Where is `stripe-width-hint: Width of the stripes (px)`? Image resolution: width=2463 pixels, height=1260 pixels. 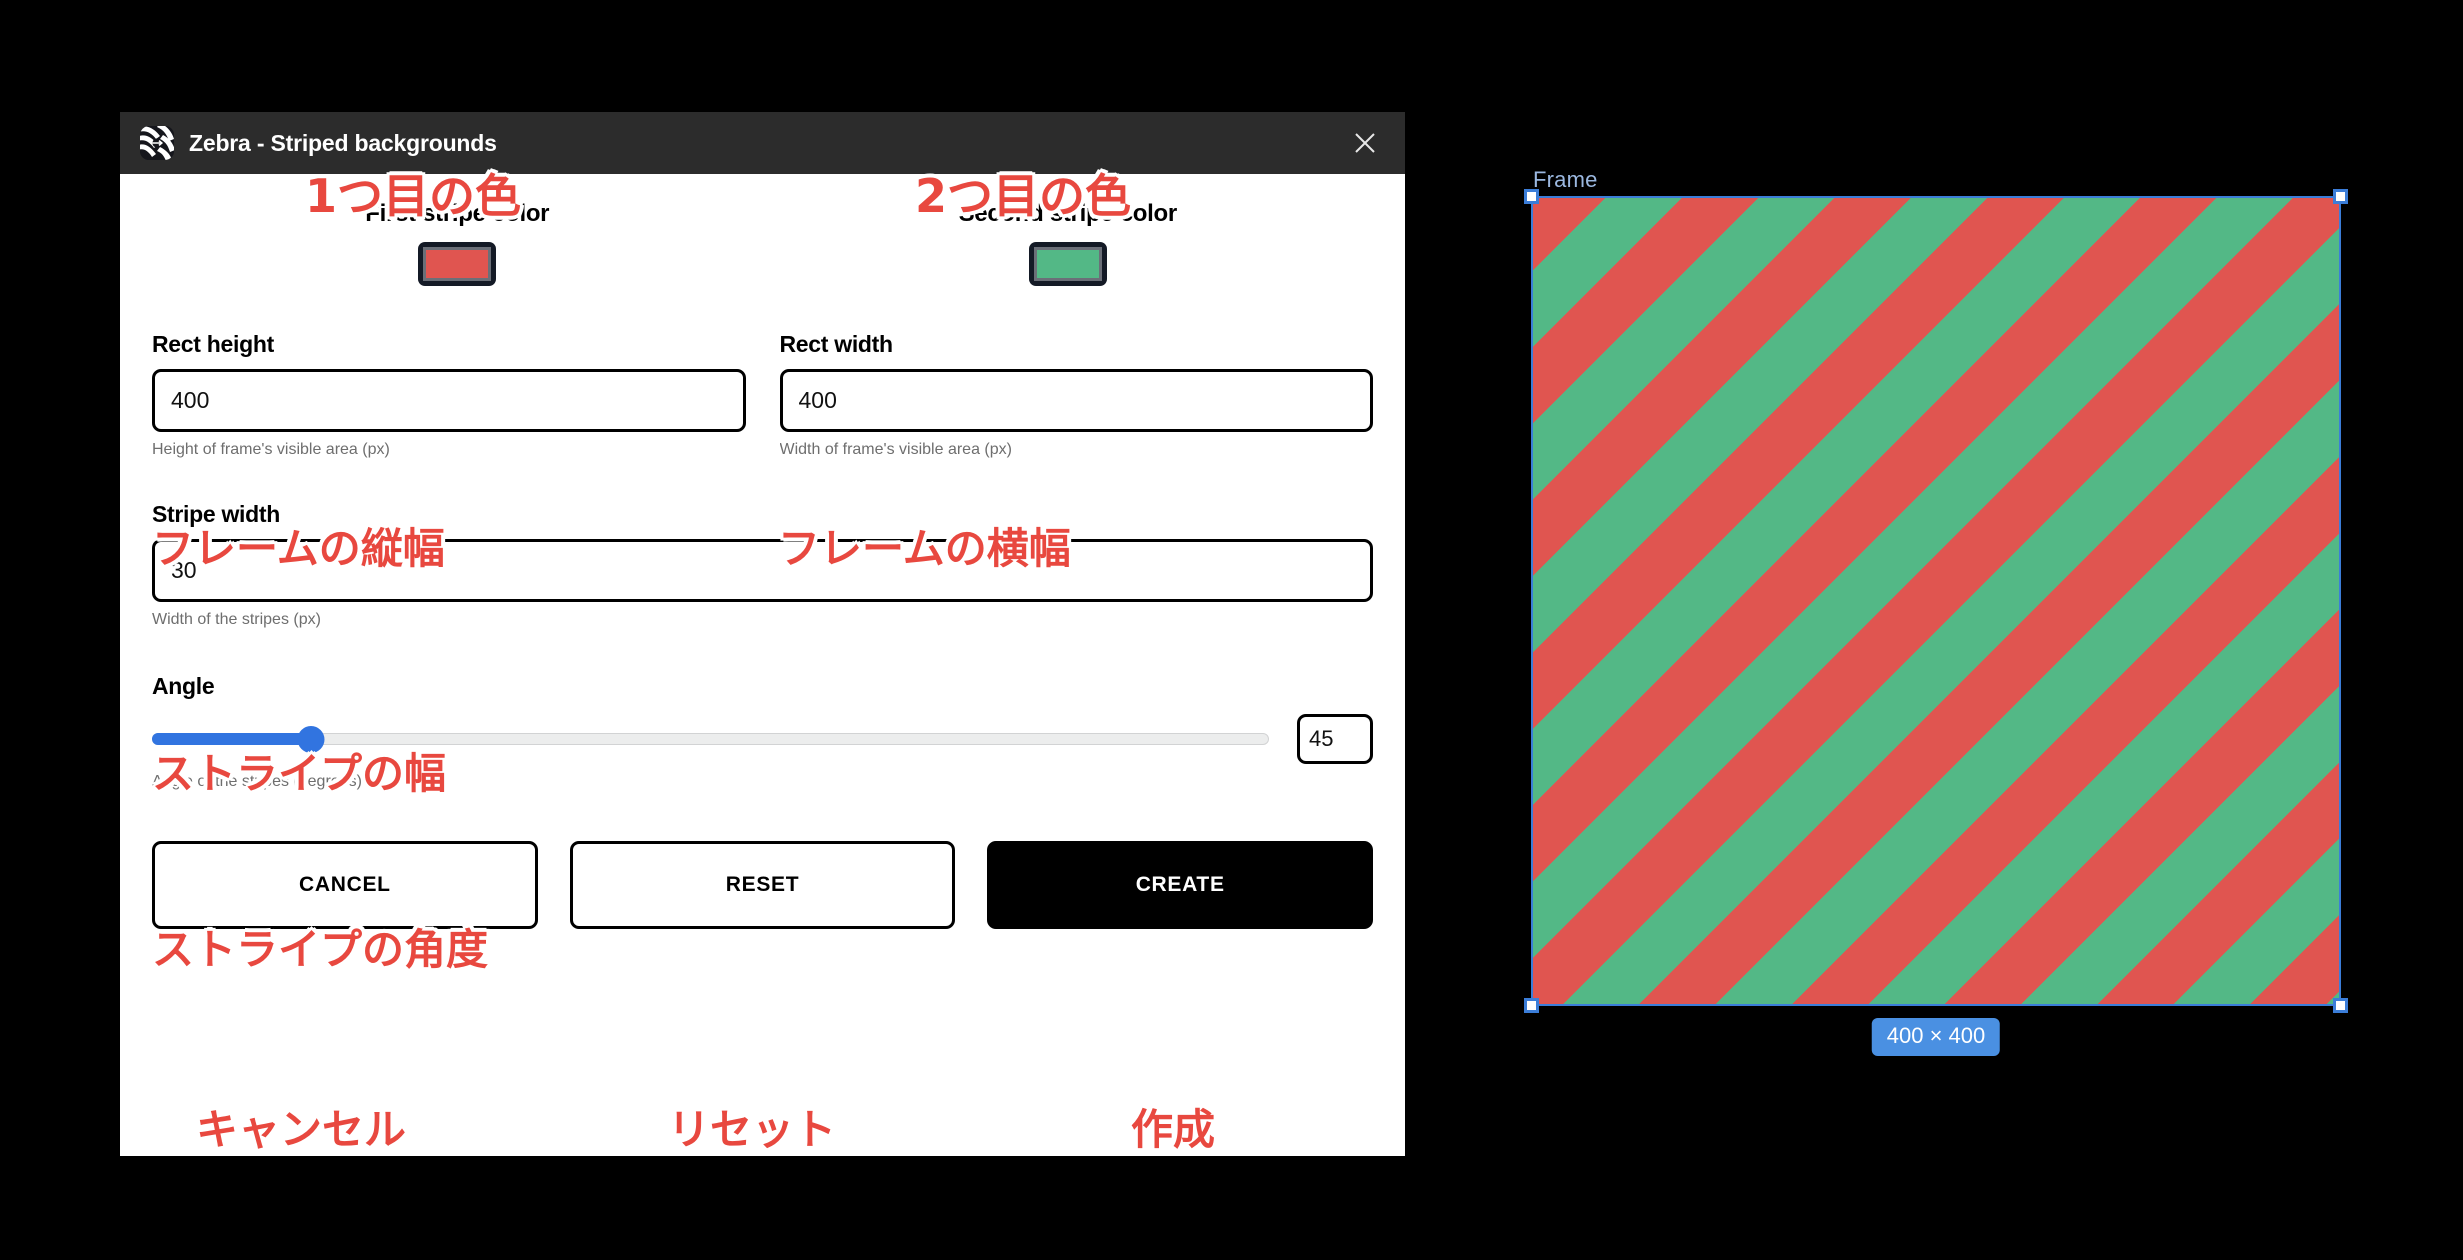 stripe-width-hint: Width of the stripes (px) is located at coordinates (236, 619).